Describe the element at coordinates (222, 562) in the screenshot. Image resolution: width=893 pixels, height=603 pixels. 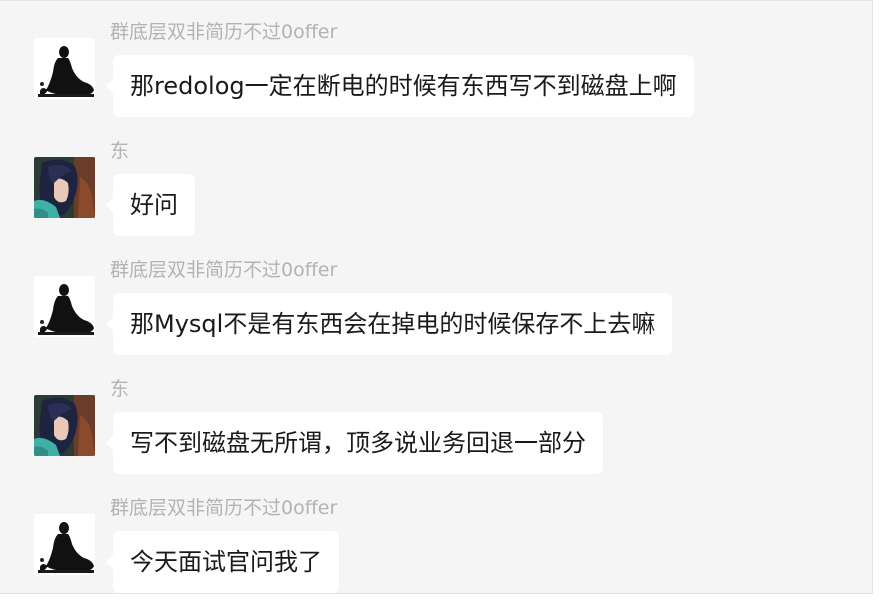
I see `message-bubble: 今天面试官问我了` at that location.